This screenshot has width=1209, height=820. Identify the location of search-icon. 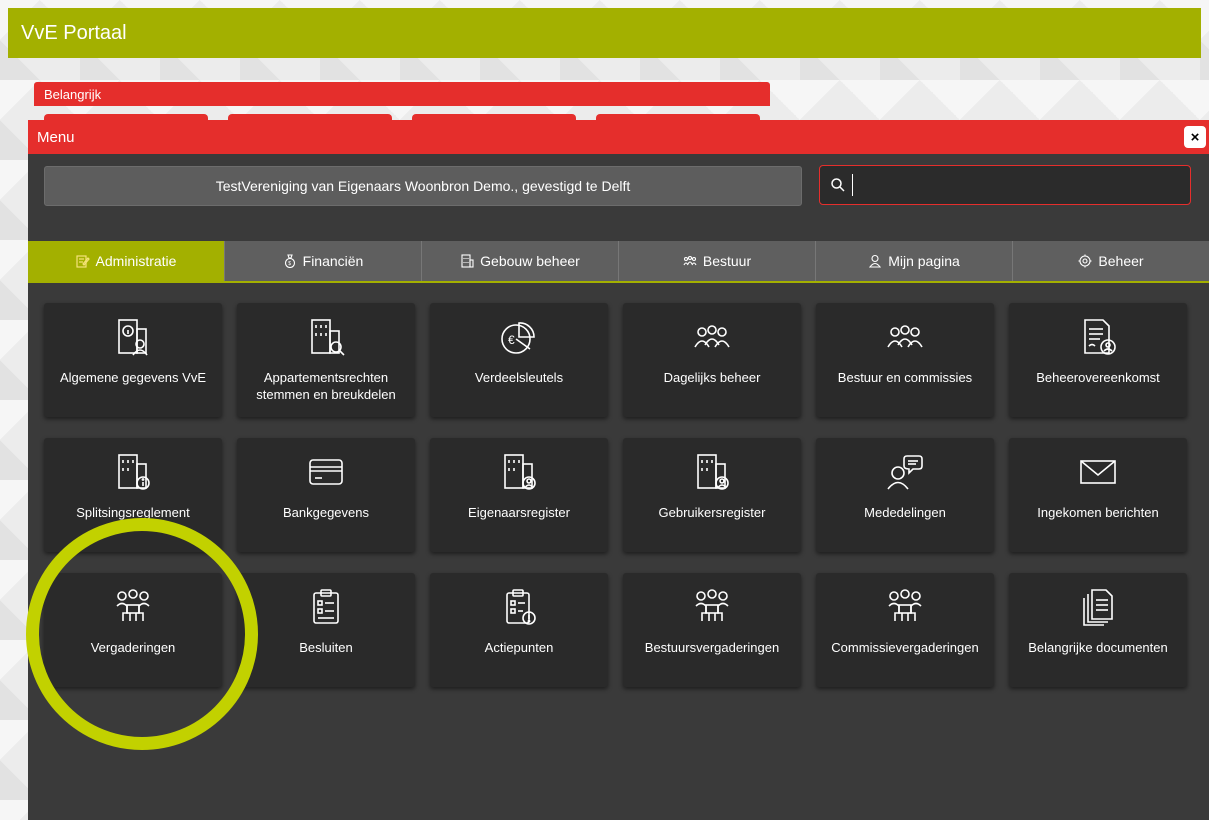
(838, 185).